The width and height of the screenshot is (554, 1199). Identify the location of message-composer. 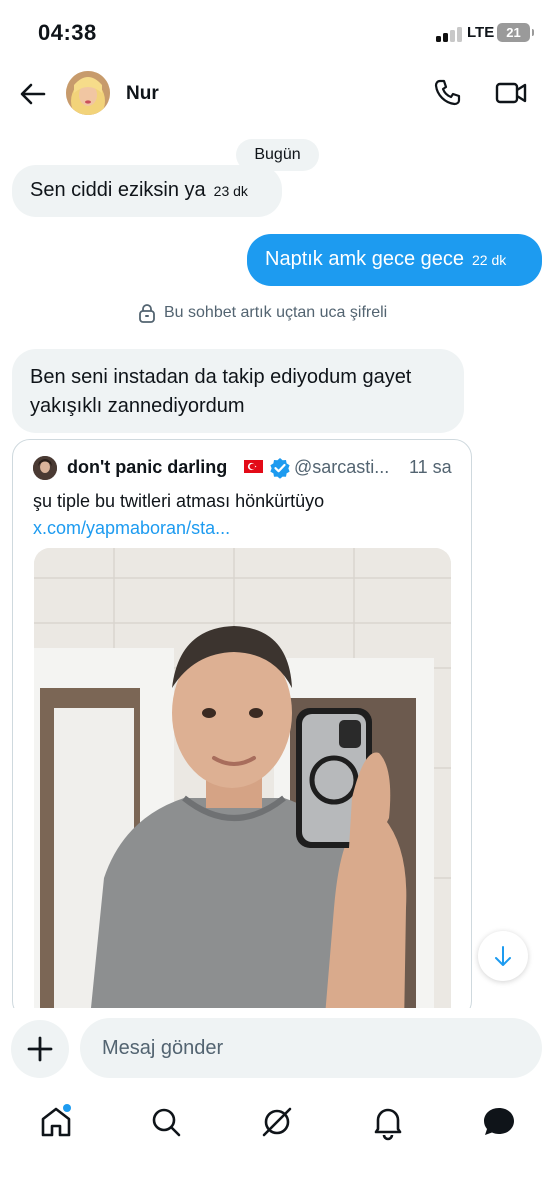
(277, 1048).